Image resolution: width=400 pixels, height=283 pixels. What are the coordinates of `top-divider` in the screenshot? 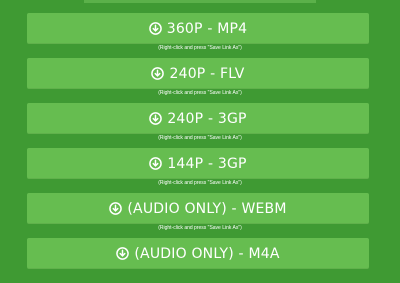 It's located at (200, 1).